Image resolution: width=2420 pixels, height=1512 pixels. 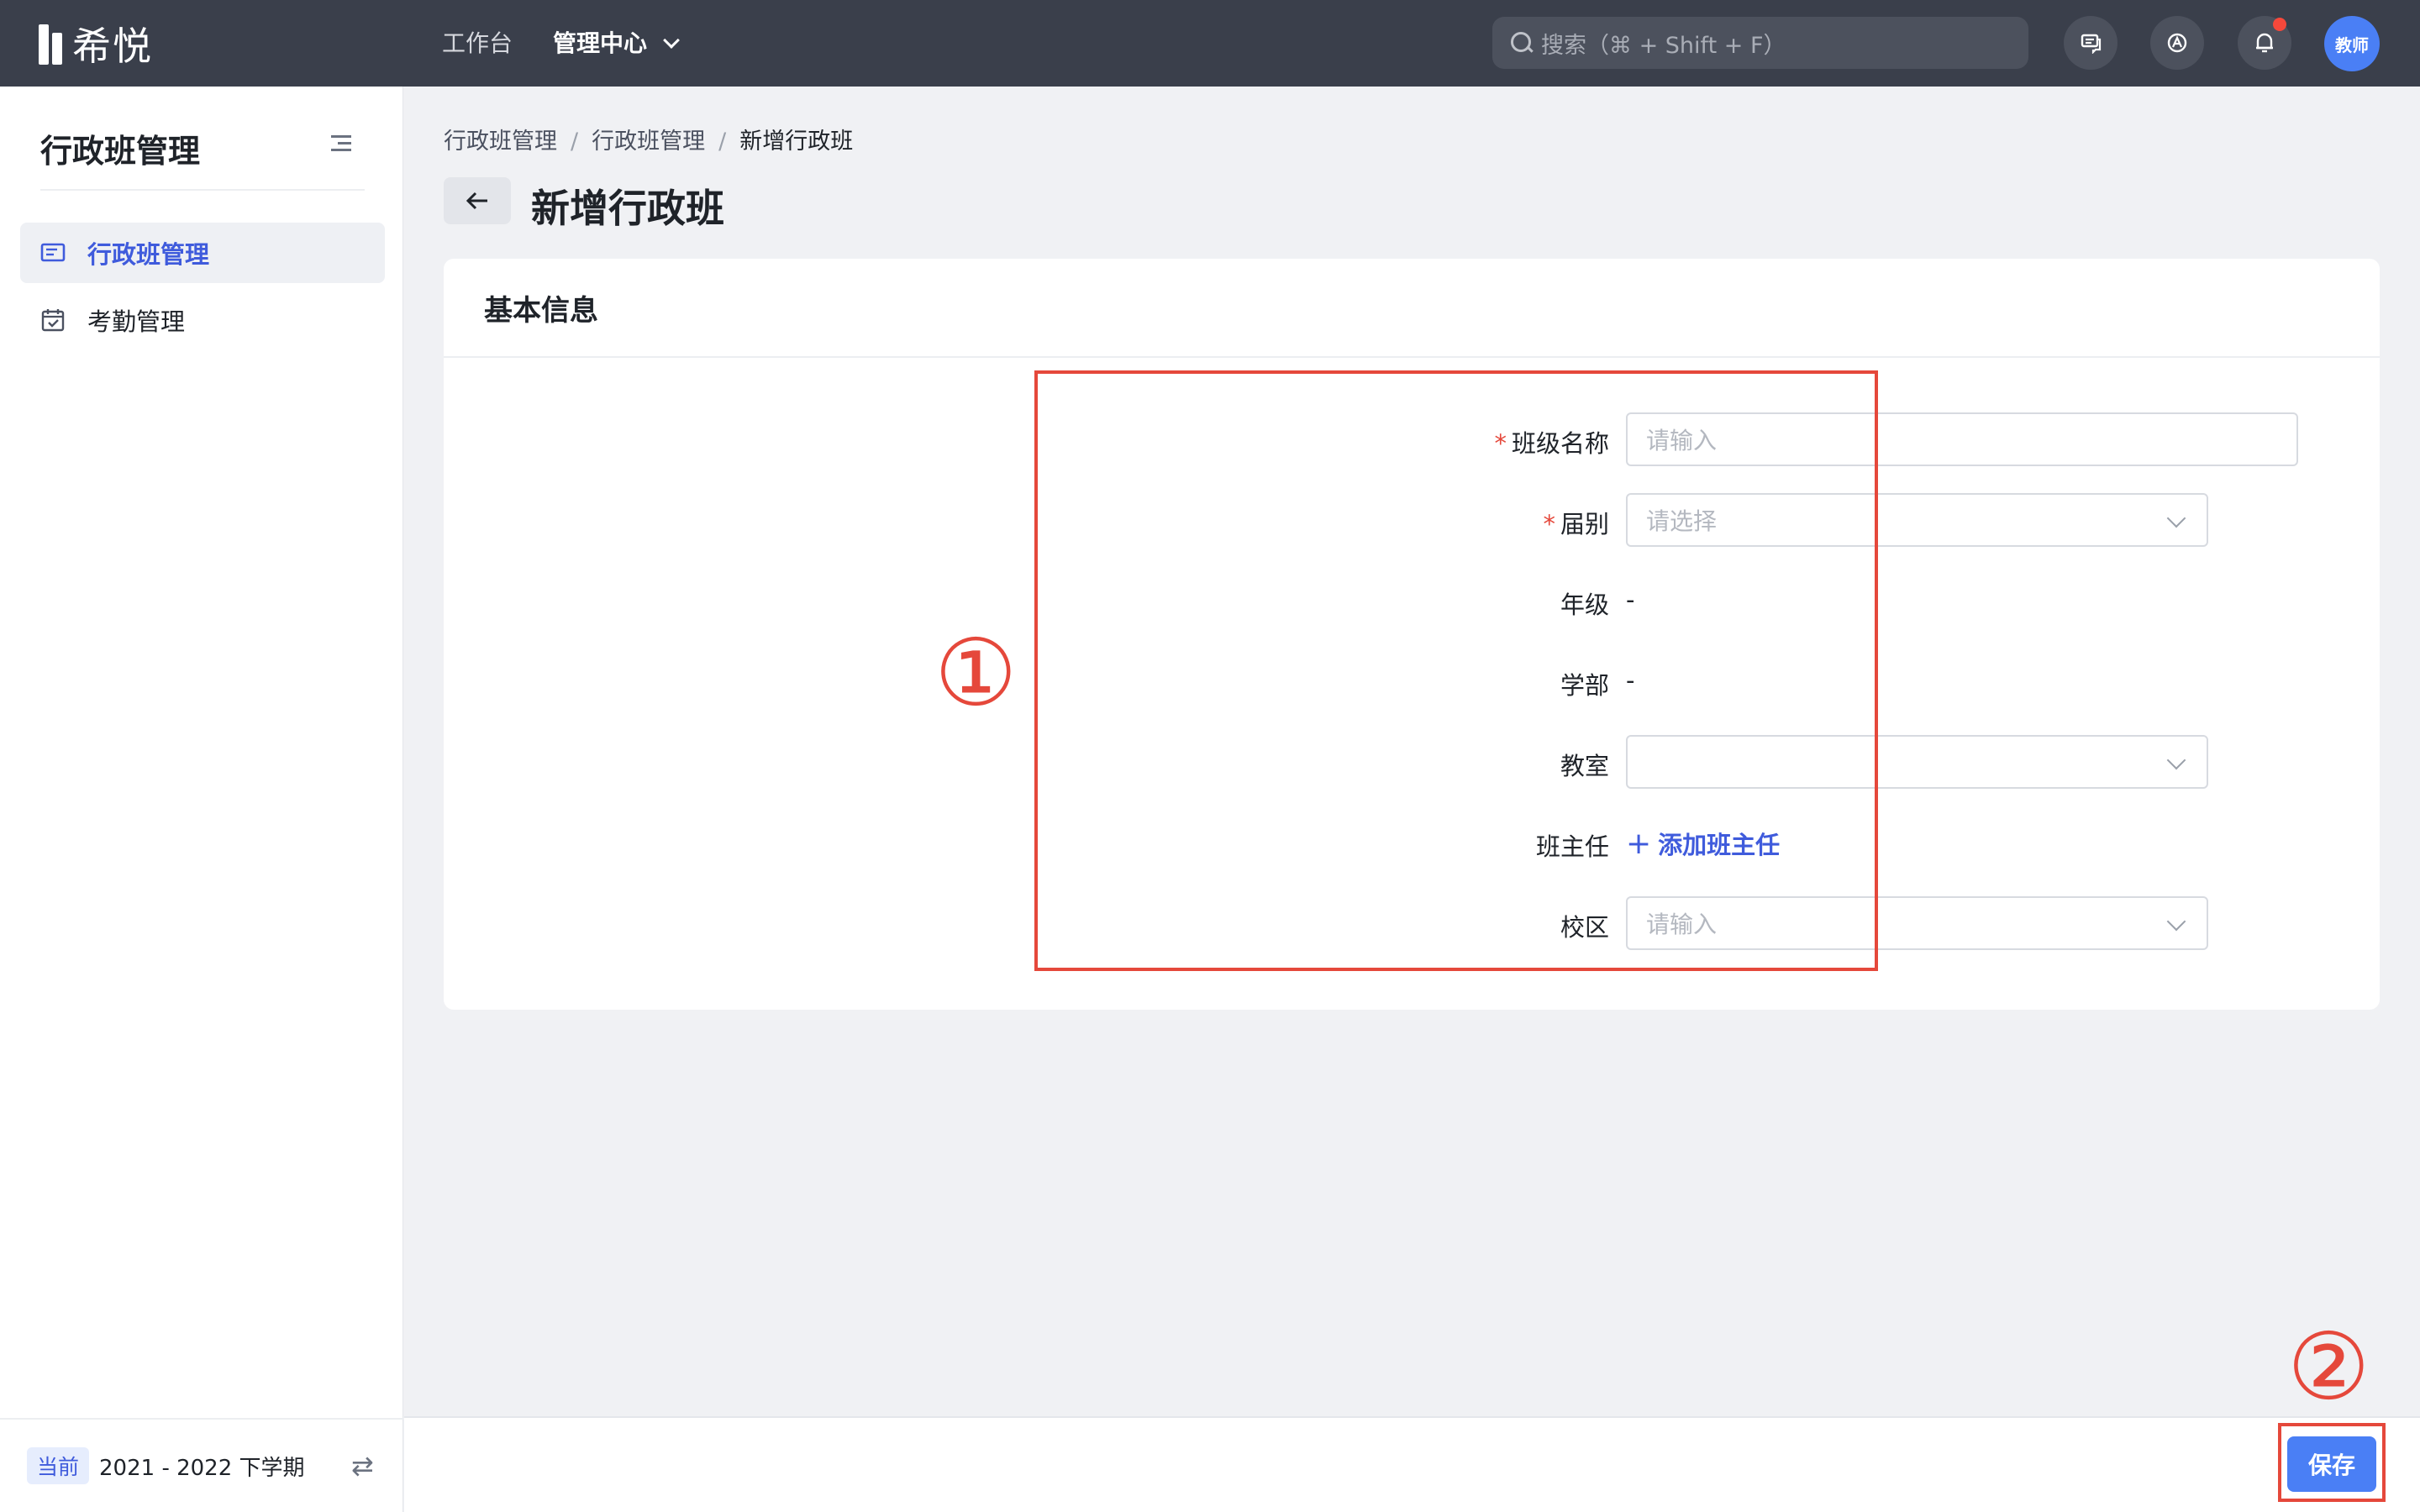 What do you see at coordinates (1456, 670) in the screenshot?
I see `annotation-box-form` at bounding box center [1456, 670].